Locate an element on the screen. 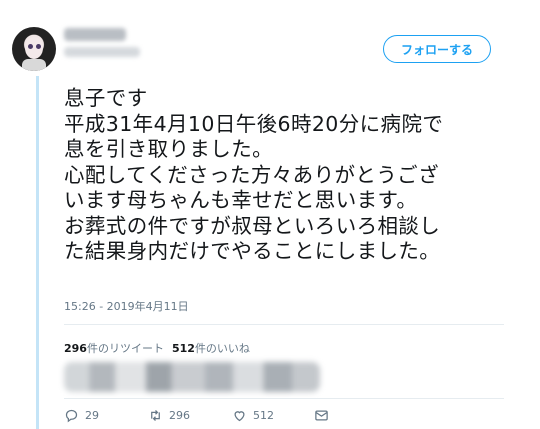 Image resolution: width=540 pixels, height=429 pixels. tweet-timestamp: 15:26 - 2019年4月11日 is located at coordinates (126, 306).